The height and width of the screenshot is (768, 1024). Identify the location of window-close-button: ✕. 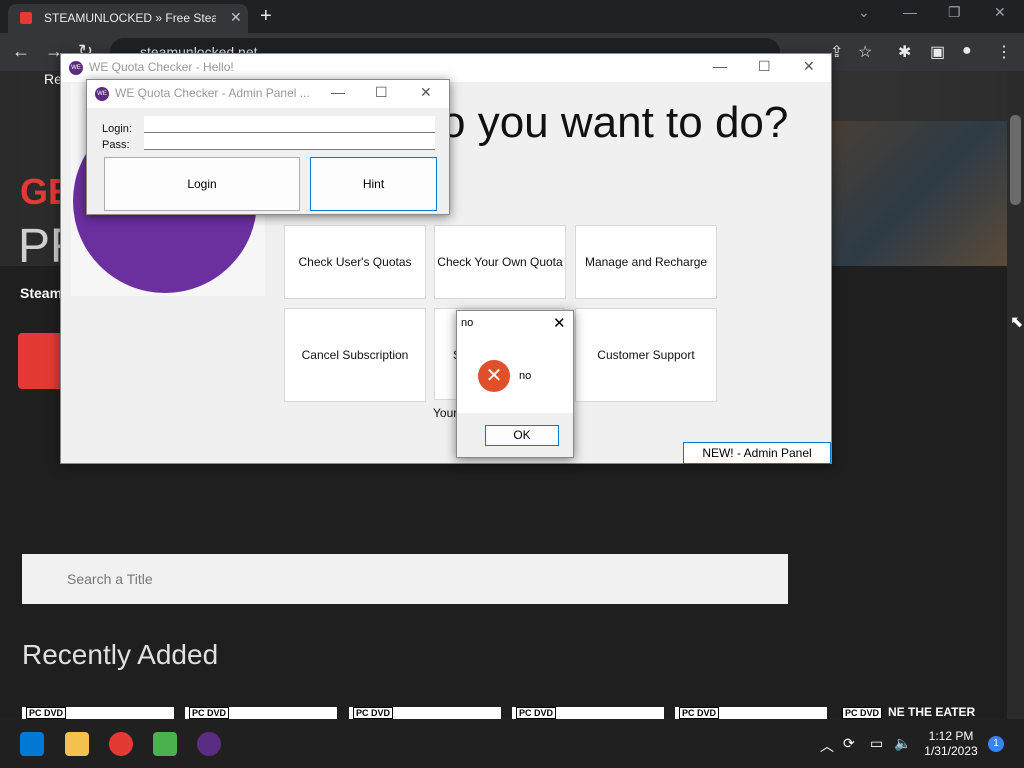
(1000, 12).